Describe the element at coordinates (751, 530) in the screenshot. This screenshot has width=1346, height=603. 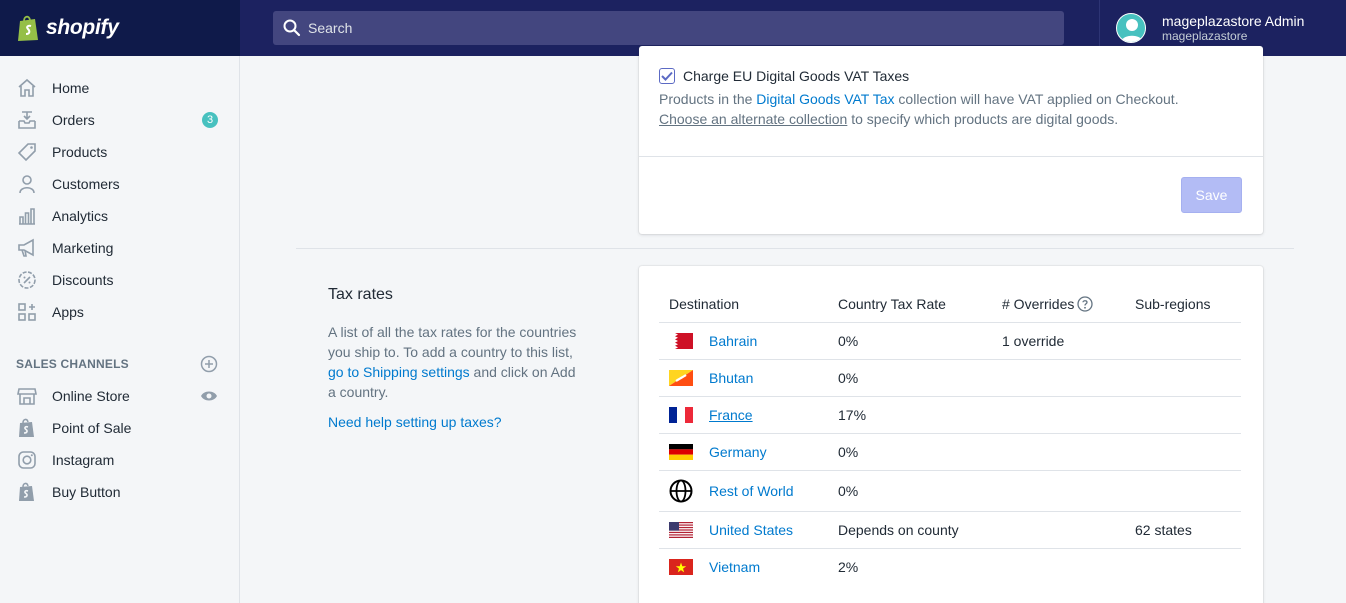
I see `destination-link: United States` at that location.